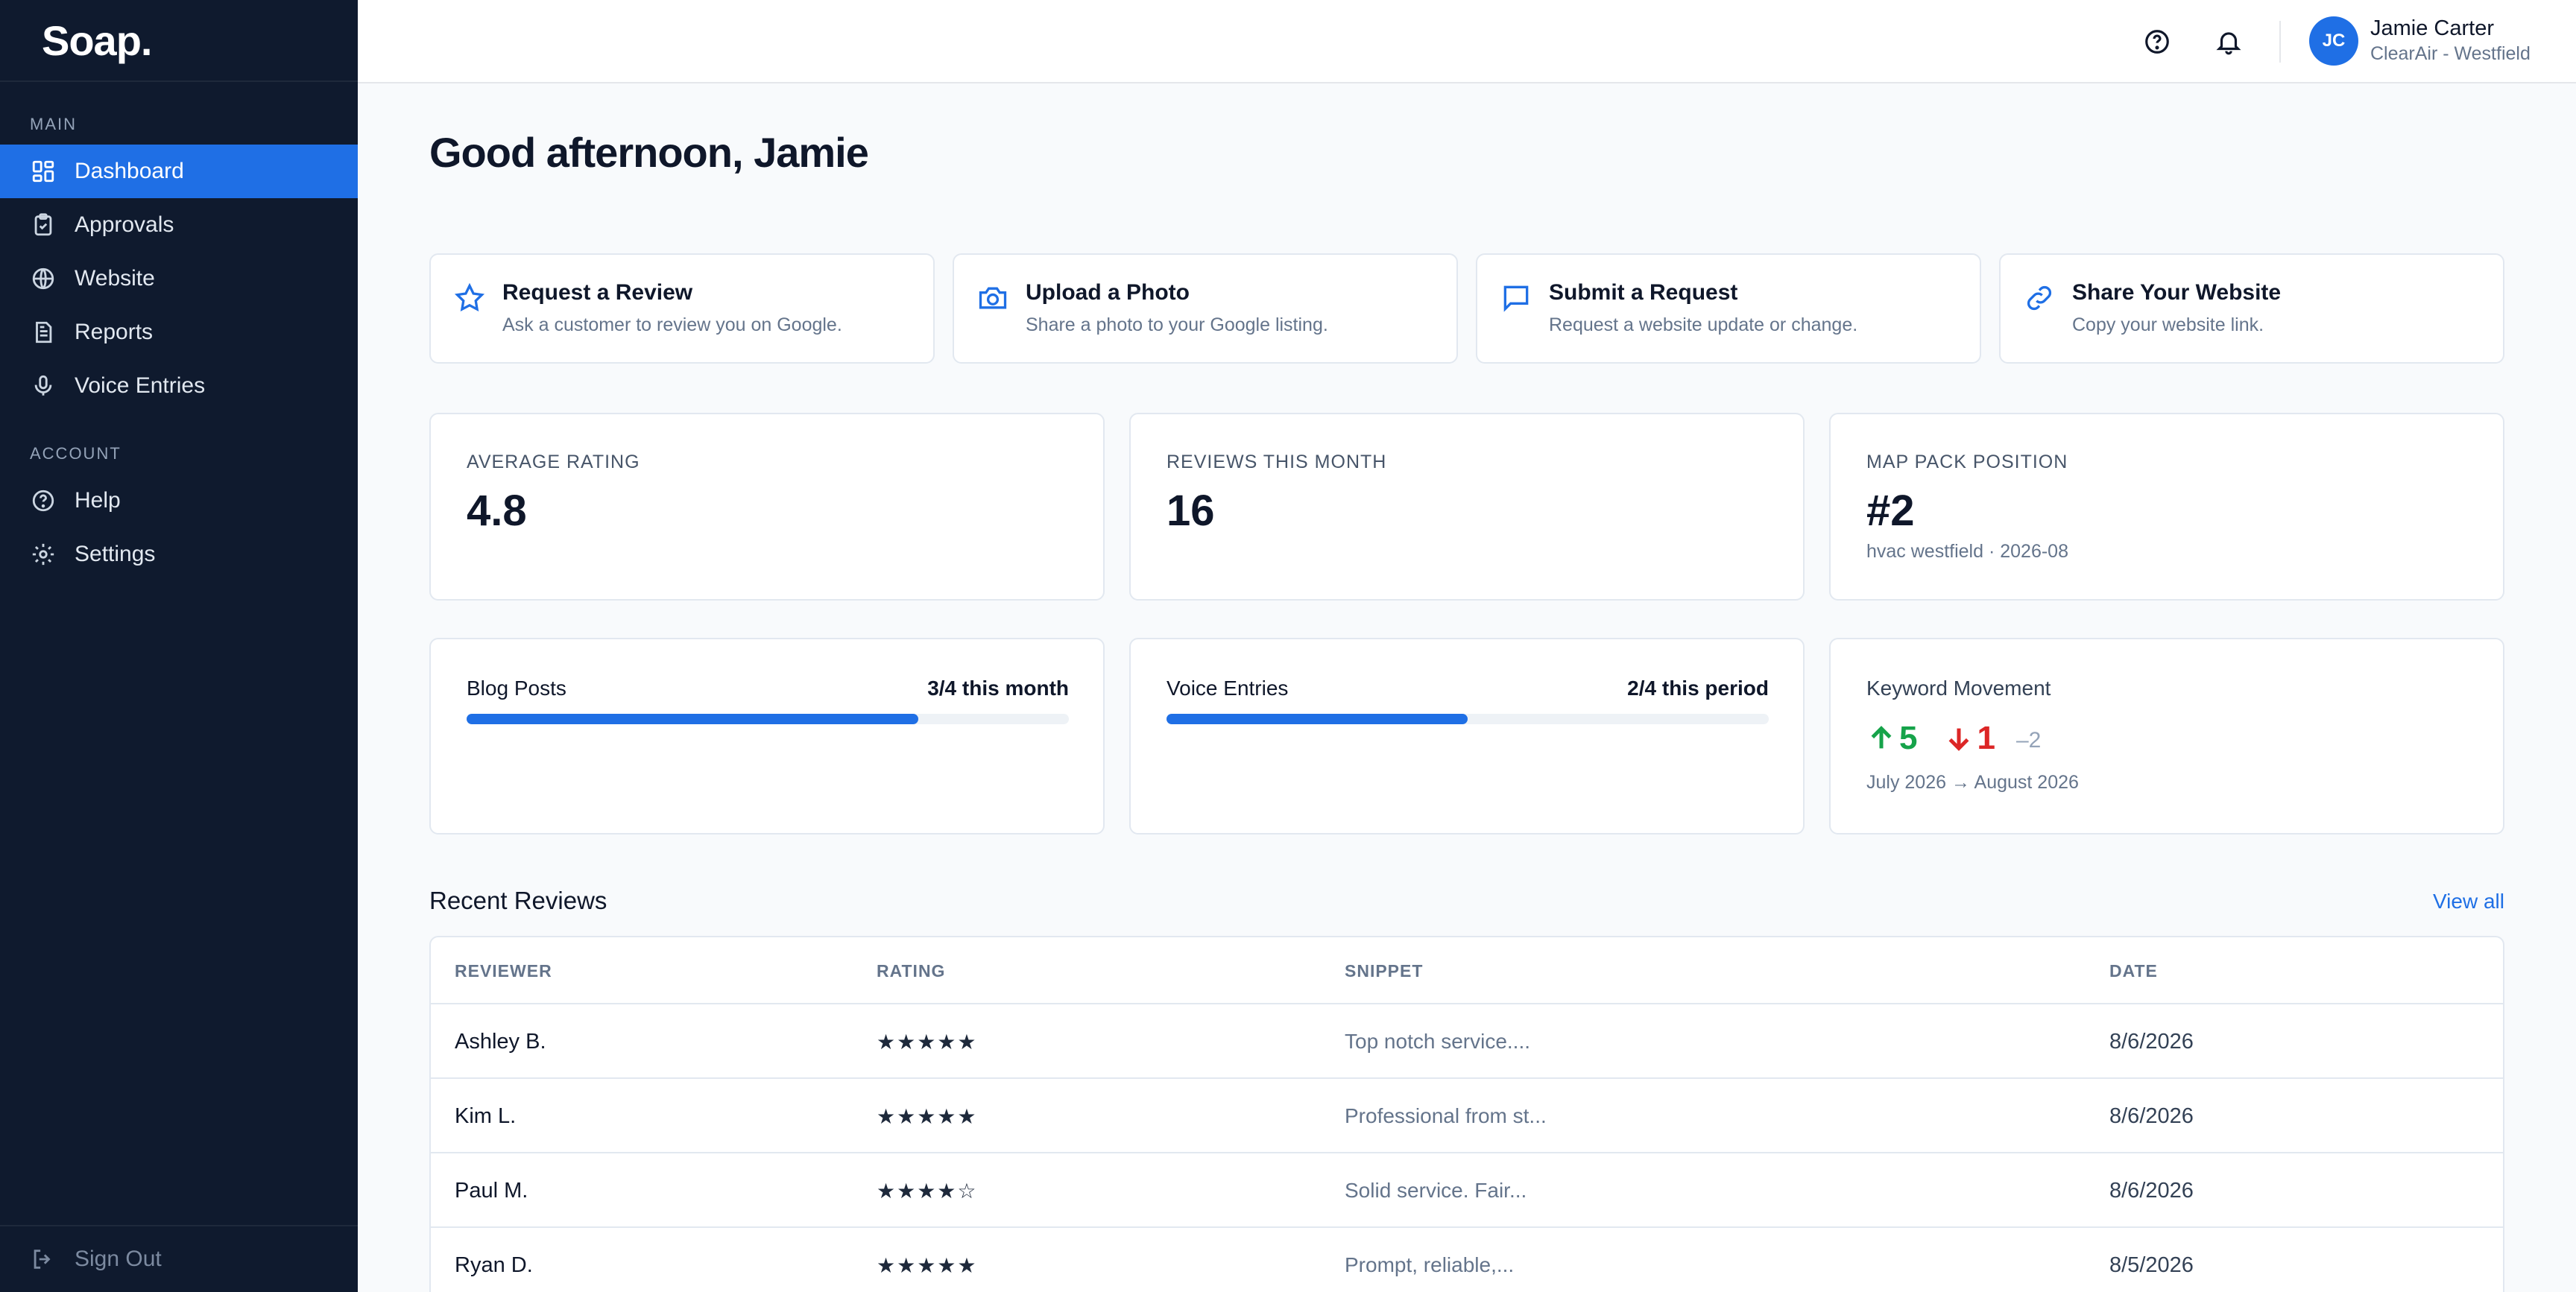  I want to click on document-icon, so click(43, 332).